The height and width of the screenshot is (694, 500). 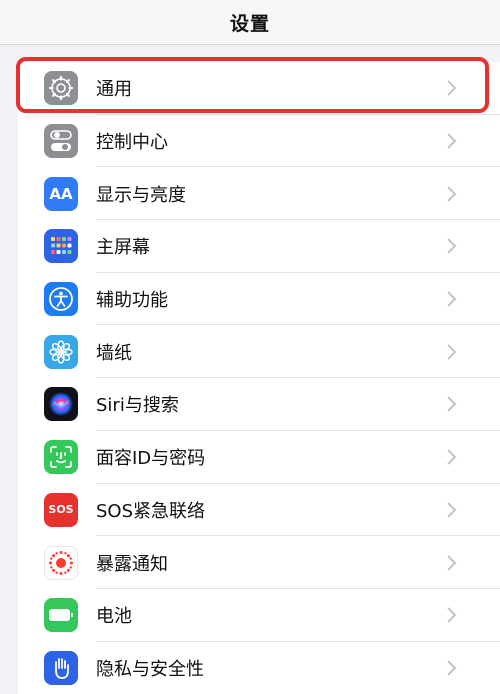 I want to click on settings-item-label: 通用, so click(x=114, y=90).